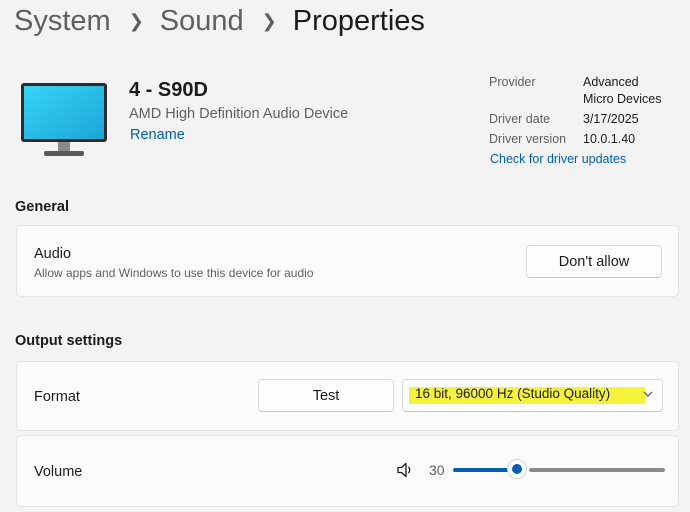 The width and height of the screenshot is (690, 512). I want to click on device-description: AMD High Definition Audio Device, so click(239, 114).